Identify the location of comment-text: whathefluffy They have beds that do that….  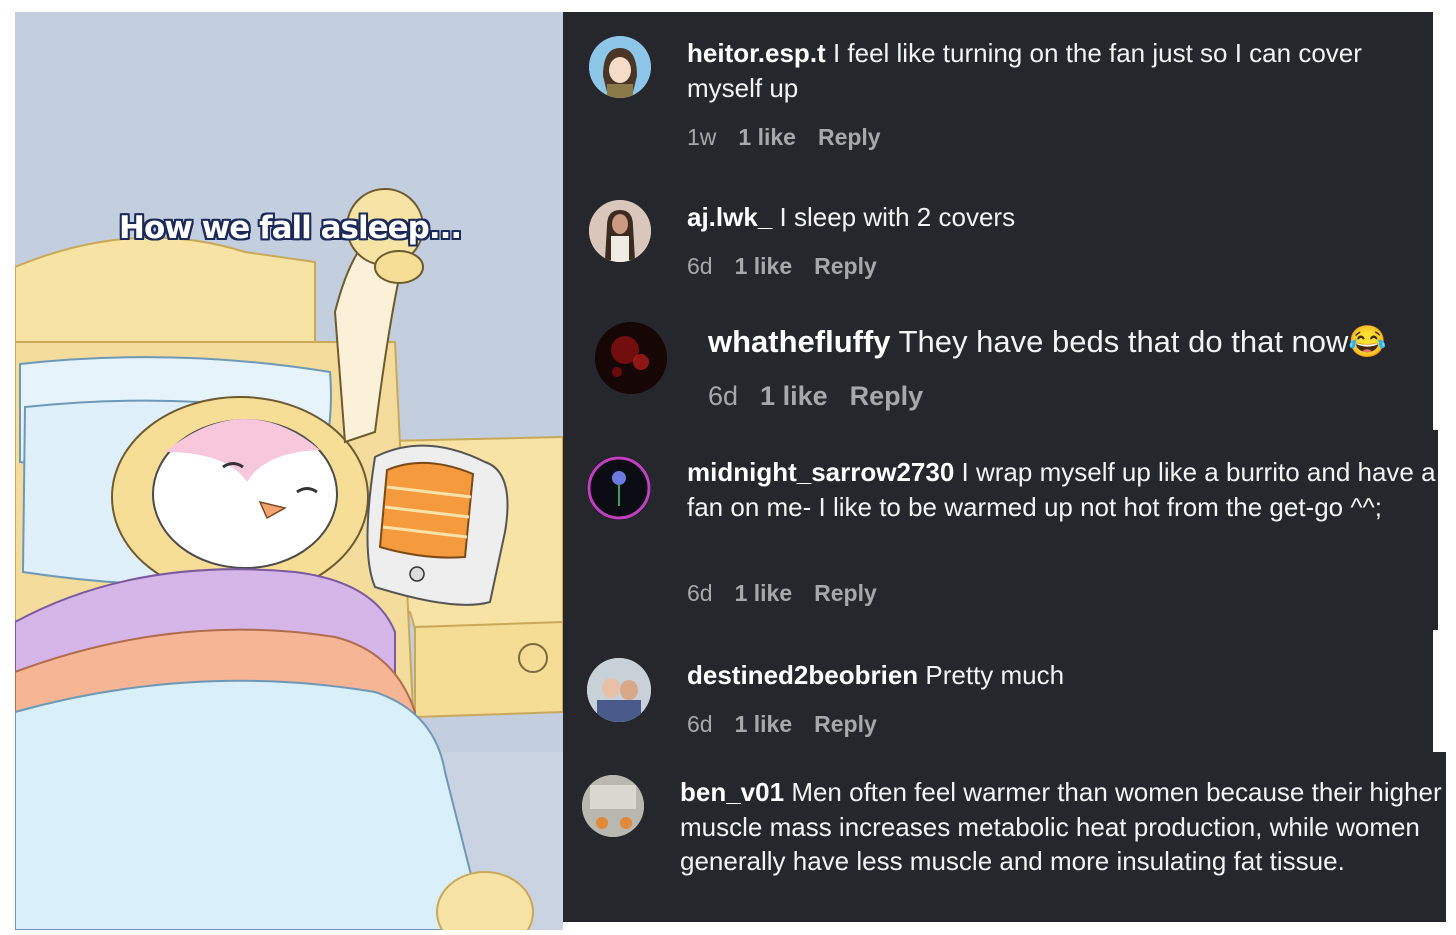
(1068, 341).